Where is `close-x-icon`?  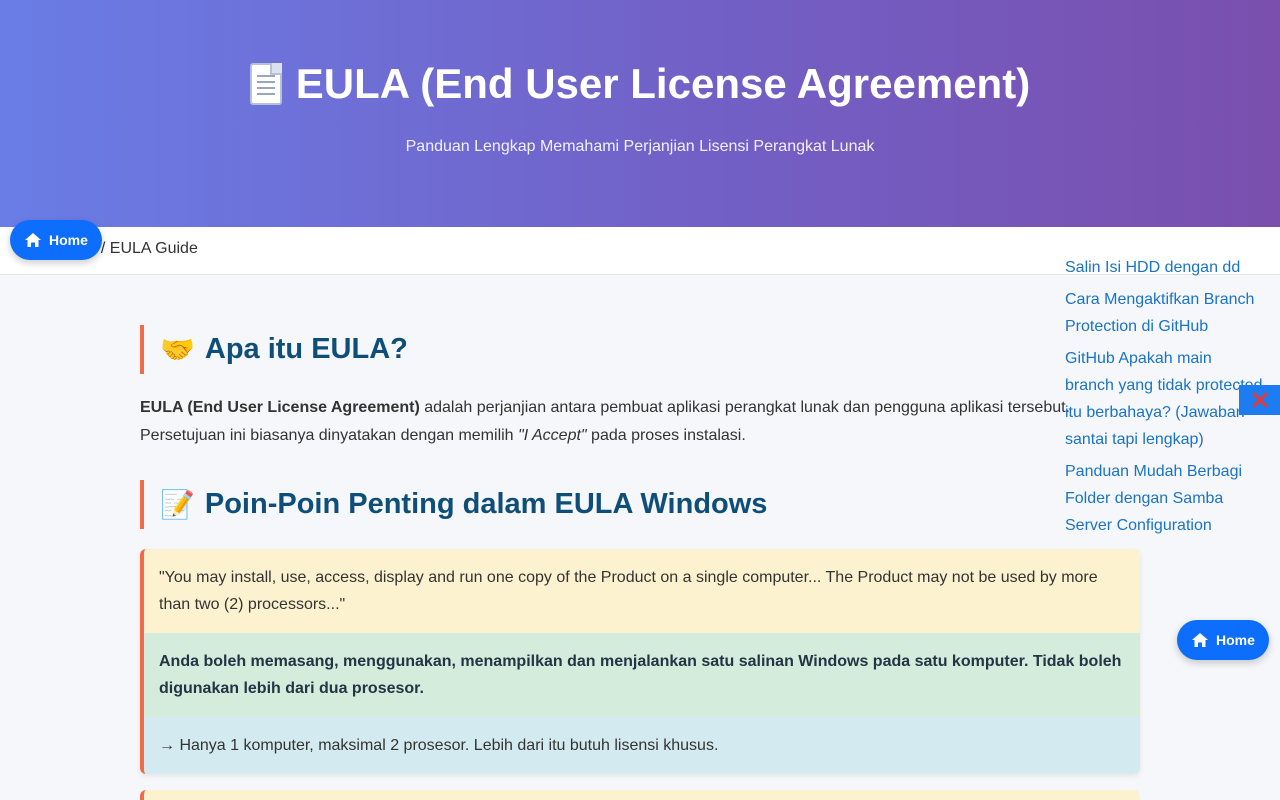 close-x-icon is located at coordinates (1259, 400).